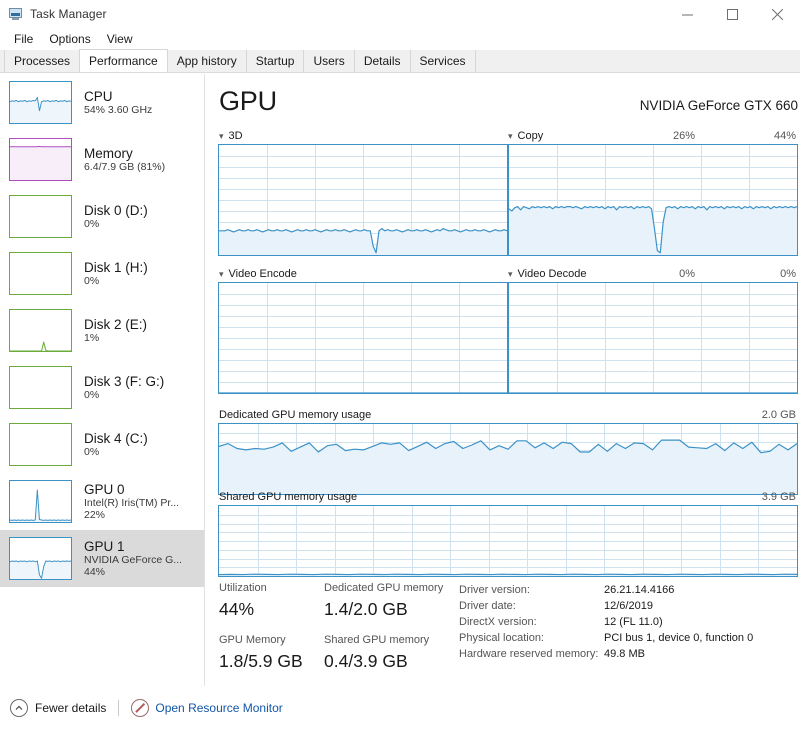  I want to click on tab-startup: Startup, so click(275, 61).